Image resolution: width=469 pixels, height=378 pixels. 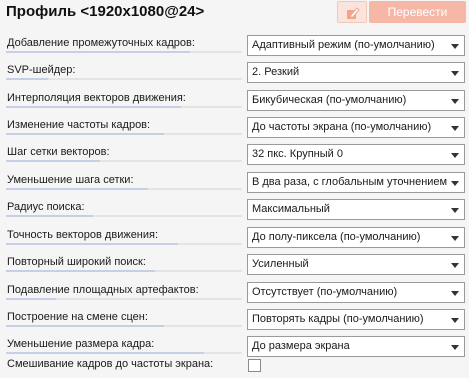 I want to click on dropdown-value: До частоты экрана (по-умолчанию), so click(x=342, y=127).